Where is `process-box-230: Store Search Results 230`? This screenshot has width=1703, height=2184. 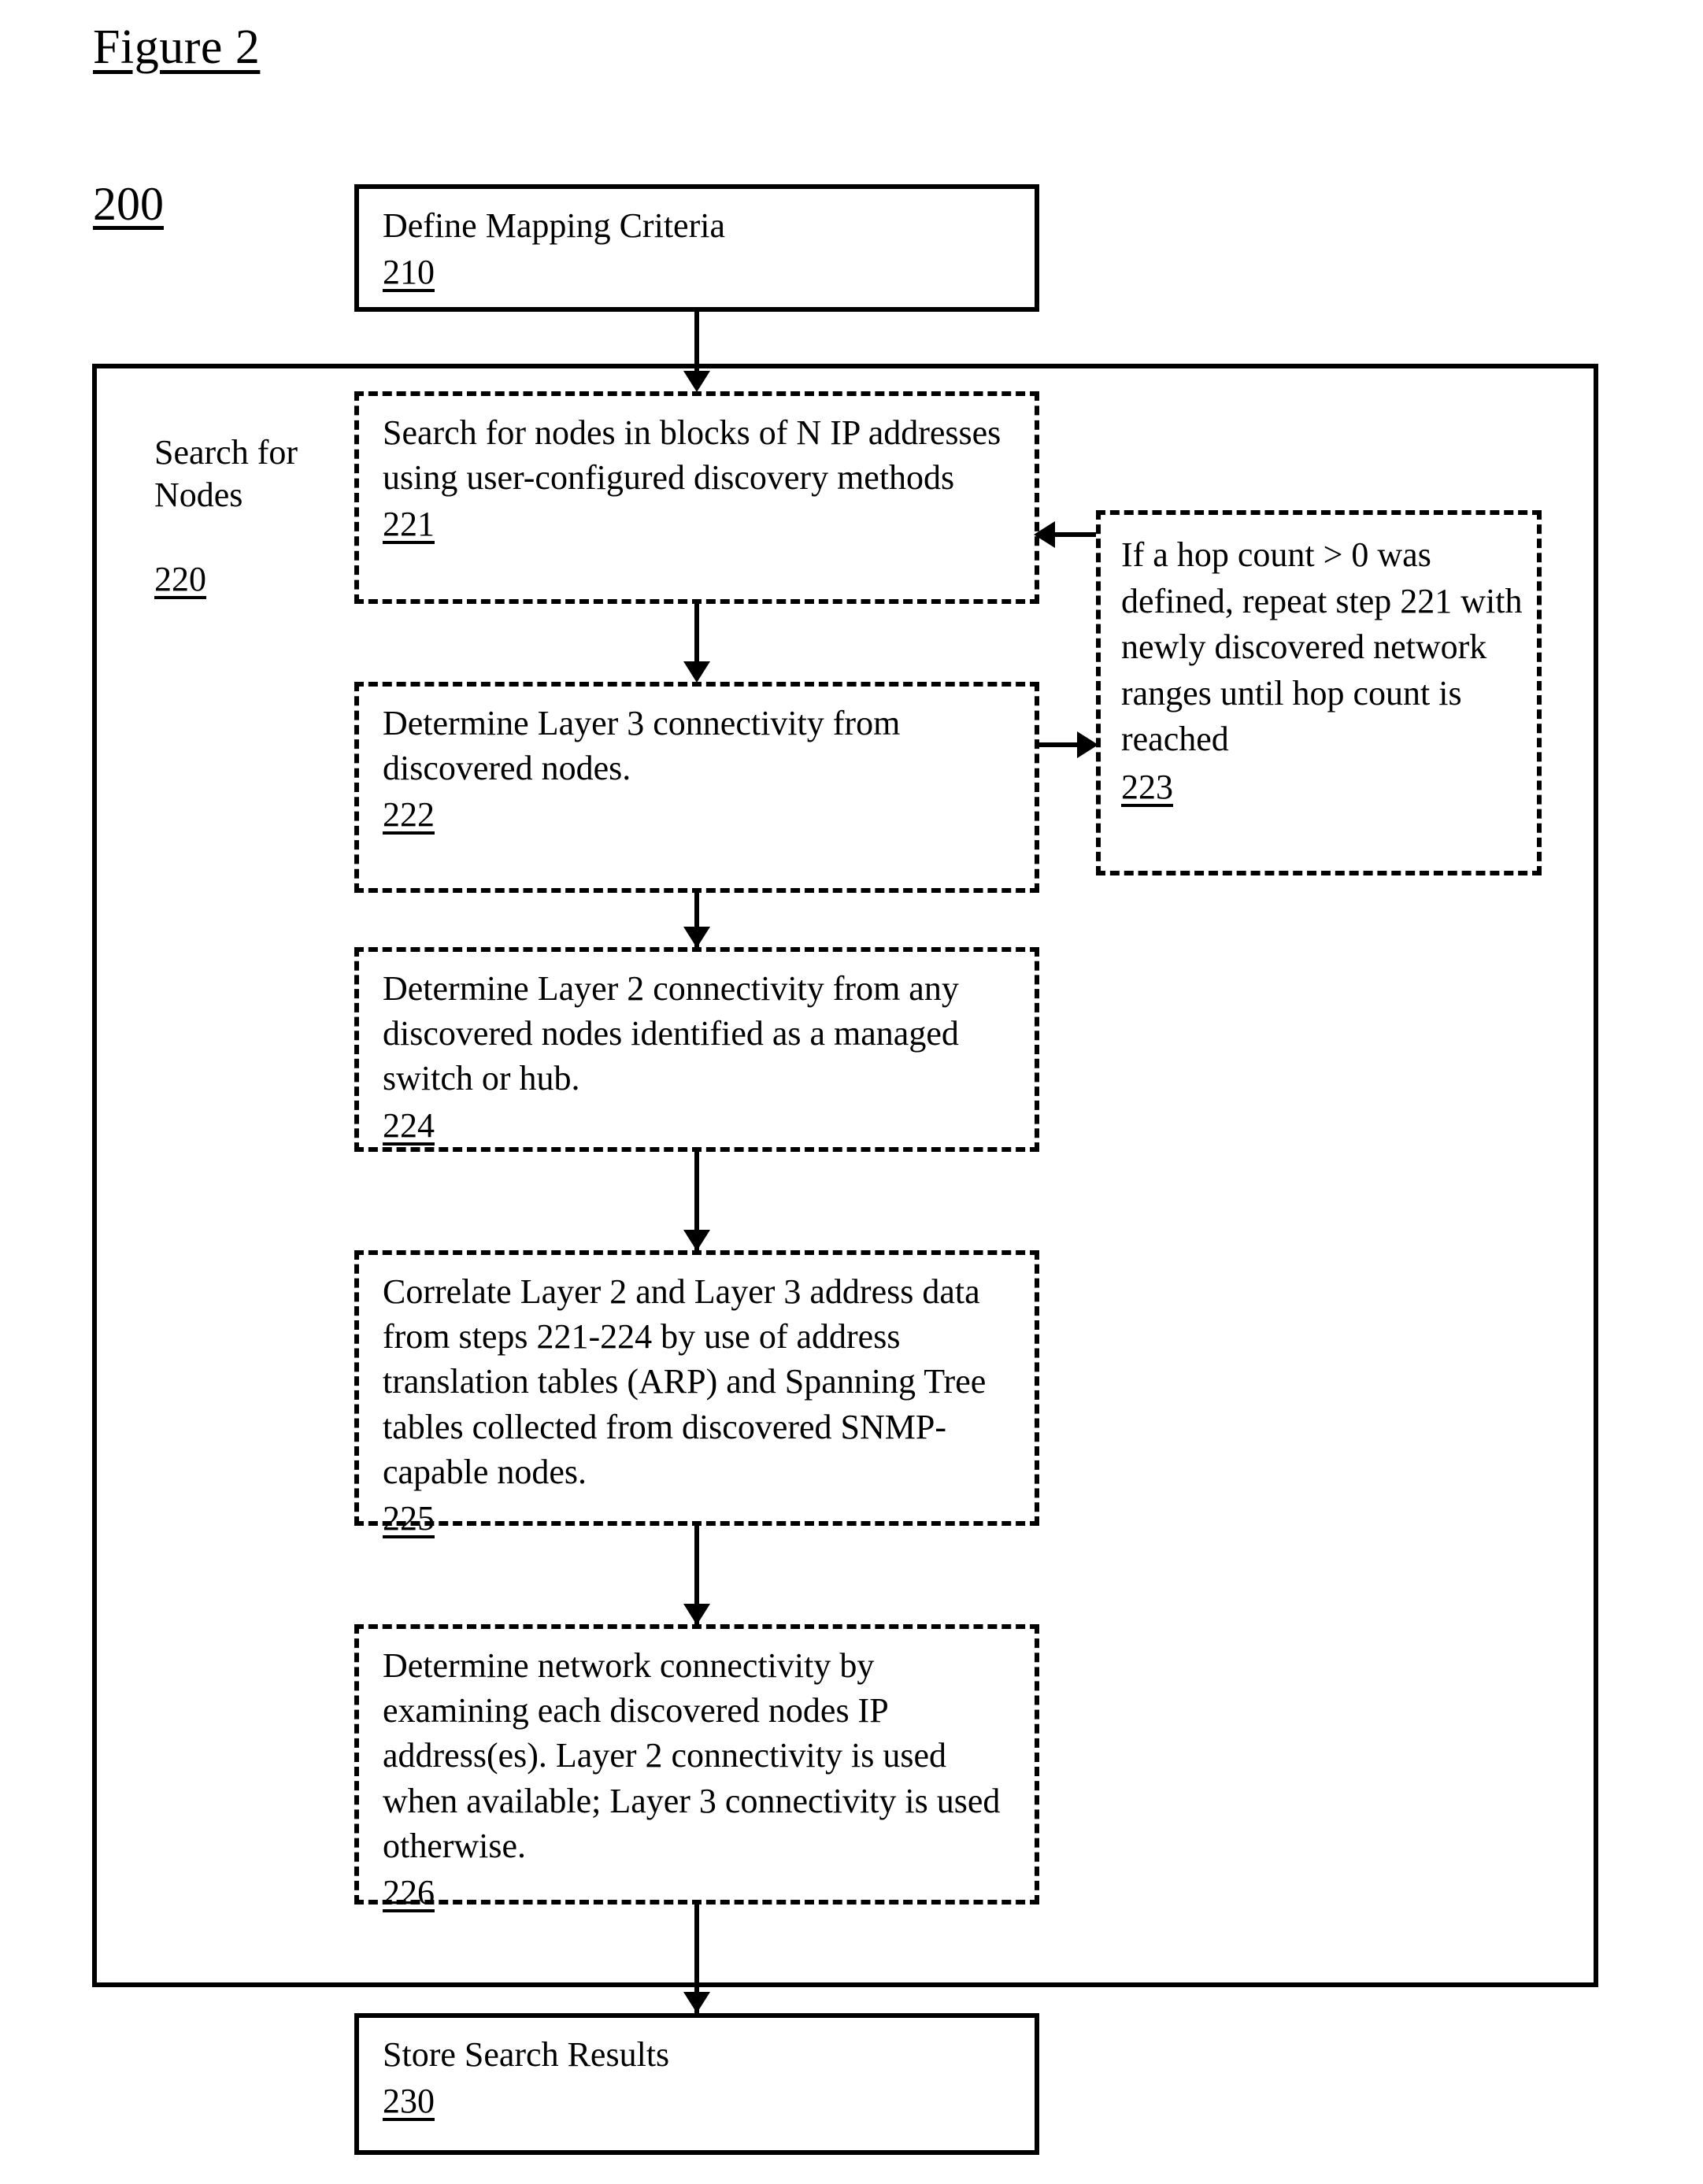 process-box-230: Store Search Results 230 is located at coordinates (697, 2084).